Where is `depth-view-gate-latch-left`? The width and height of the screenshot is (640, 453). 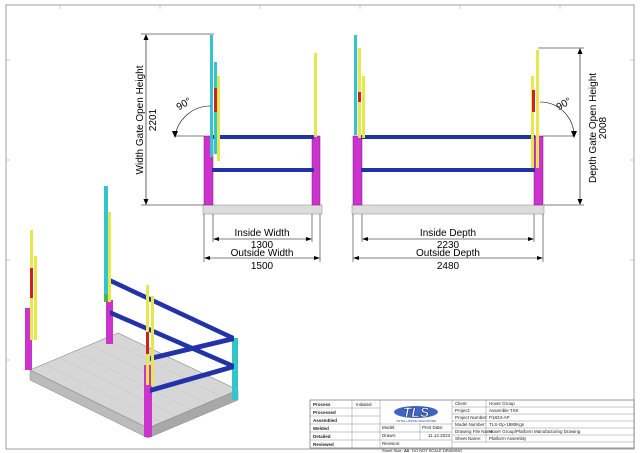
depth-view-gate-latch-left is located at coordinates (359, 97).